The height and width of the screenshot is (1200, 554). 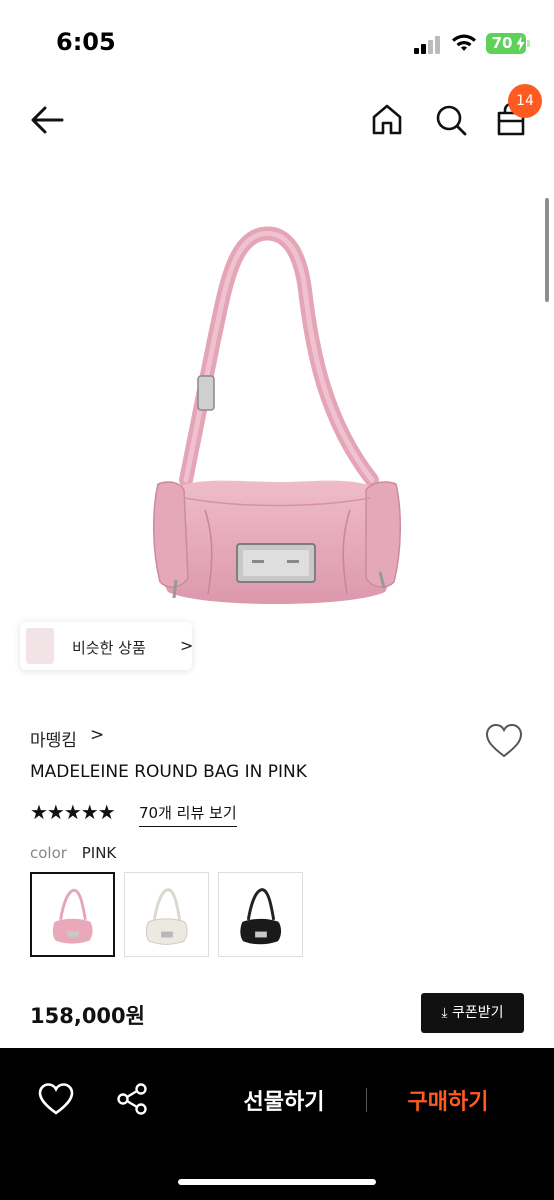 What do you see at coordinates (520, 43) in the screenshot?
I see `charging-bolt-icon` at bounding box center [520, 43].